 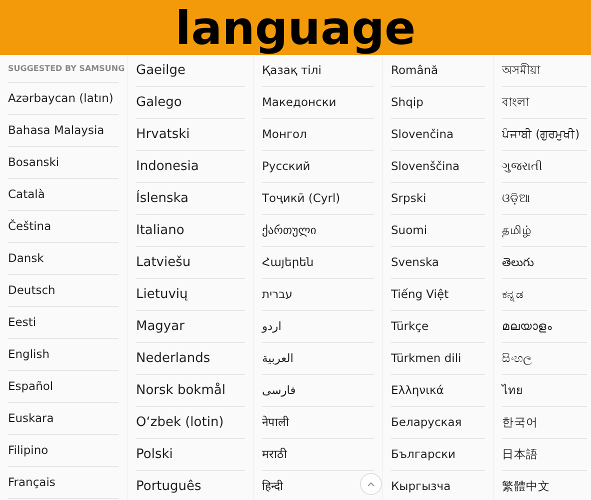 What do you see at coordinates (154, 454) in the screenshot?
I see `language-item: Polski` at bounding box center [154, 454].